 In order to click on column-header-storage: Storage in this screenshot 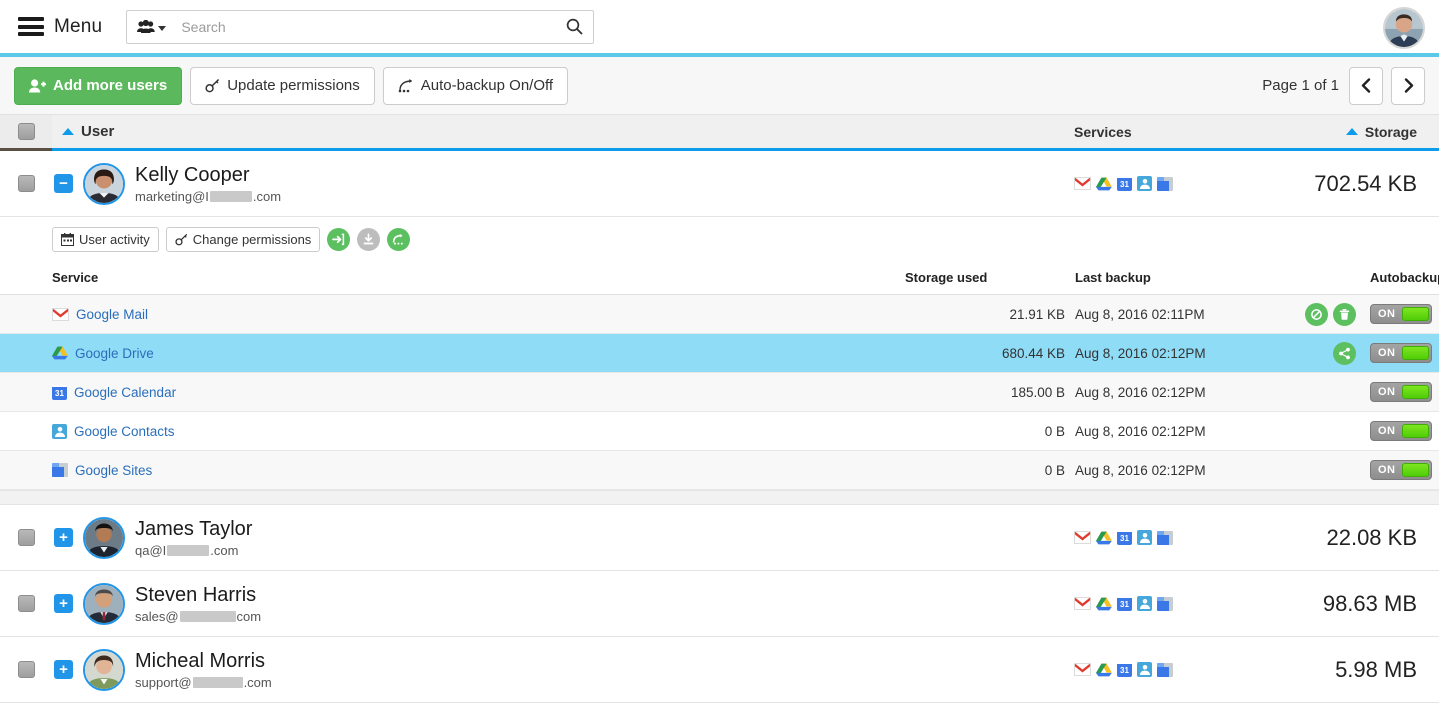, I will do `click(1344, 133)`.